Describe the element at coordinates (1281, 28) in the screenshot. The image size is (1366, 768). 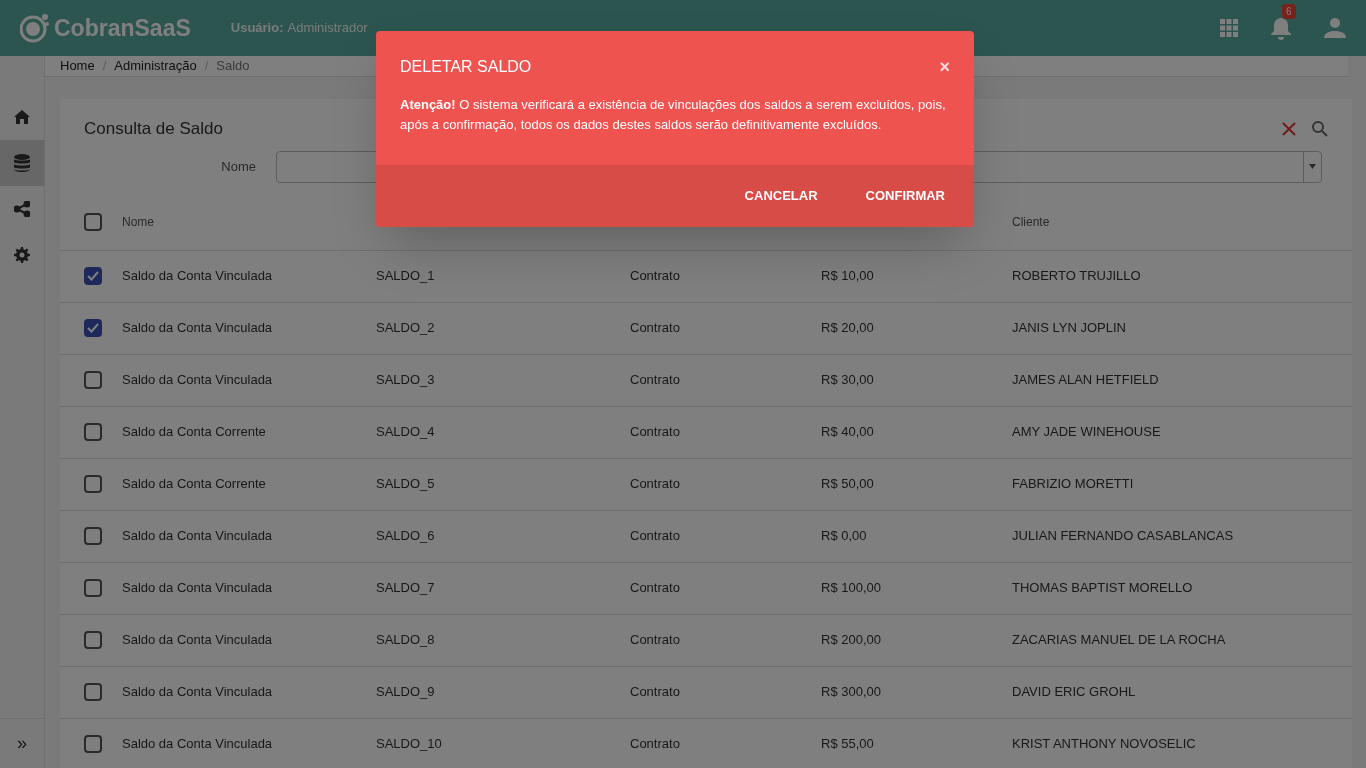
I see `bell-icon` at that location.